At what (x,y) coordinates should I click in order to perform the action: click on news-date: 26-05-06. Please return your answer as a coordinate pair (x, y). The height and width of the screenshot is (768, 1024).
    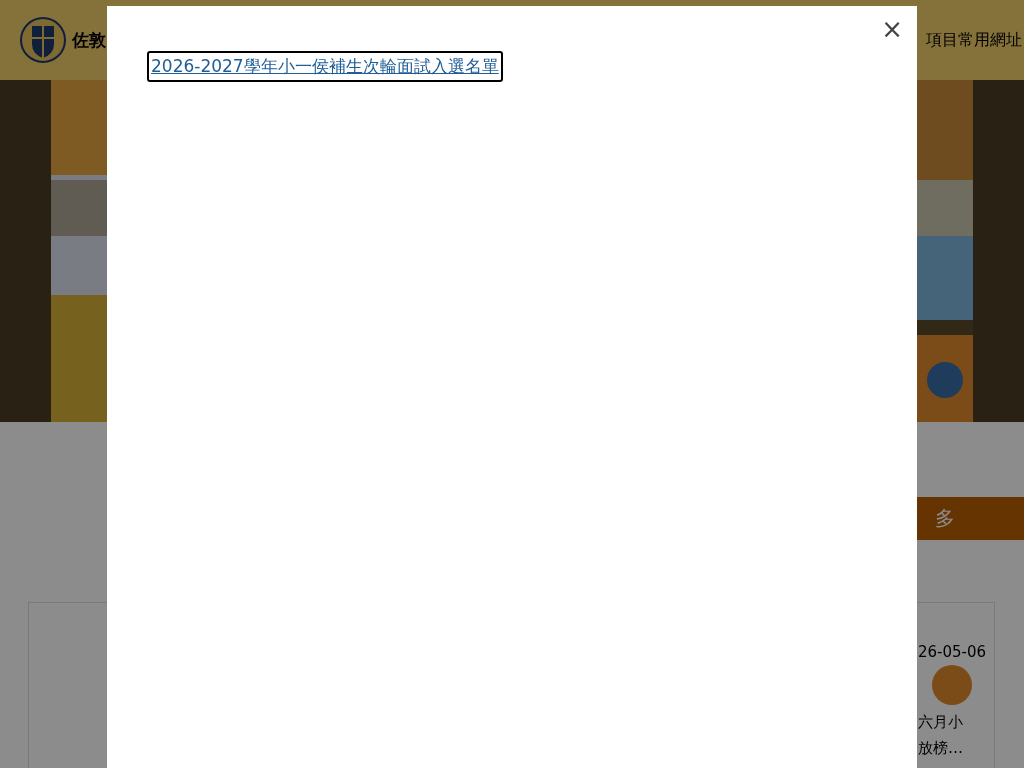
    Looking at the image, I should click on (953, 652).